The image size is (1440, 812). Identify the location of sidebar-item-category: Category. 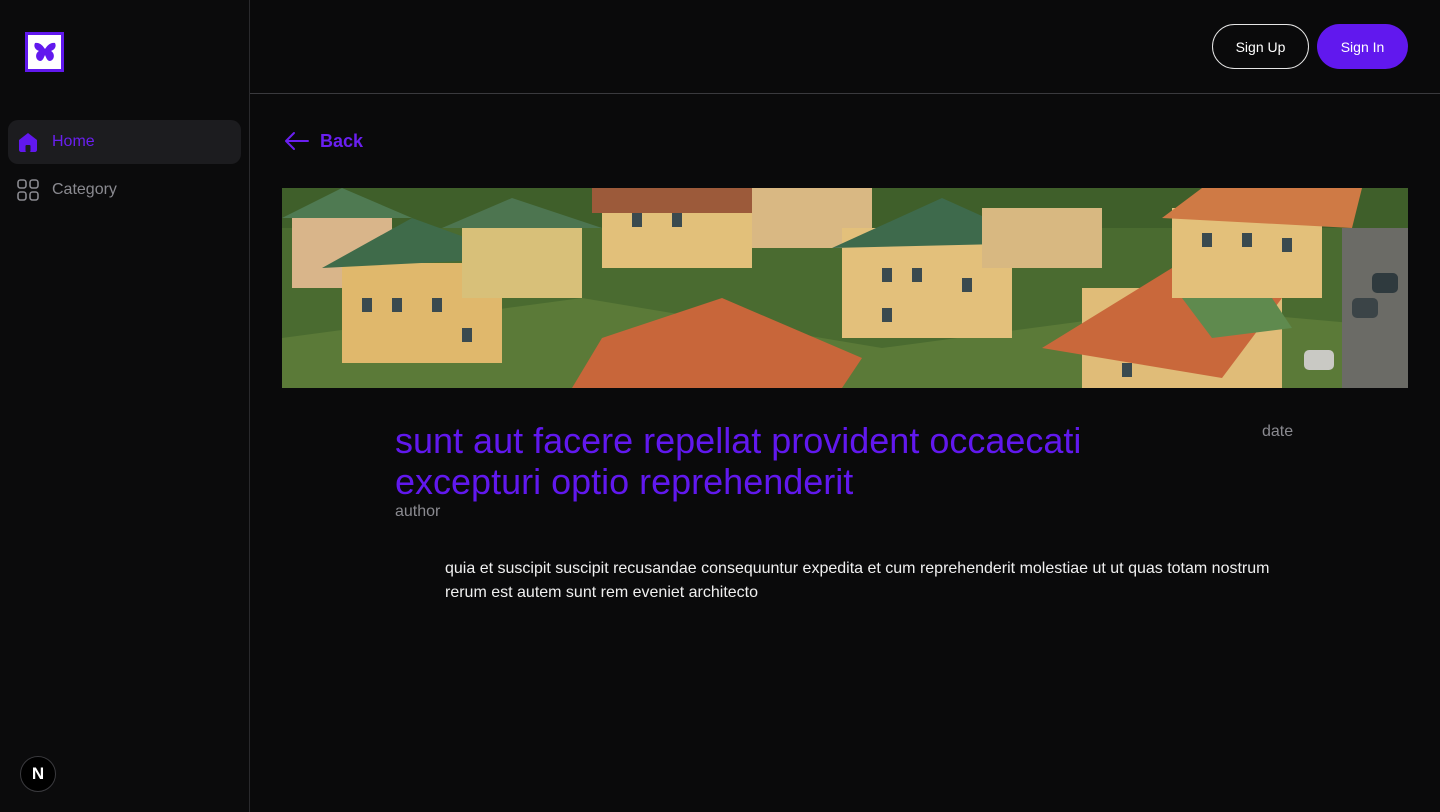
(124, 190).